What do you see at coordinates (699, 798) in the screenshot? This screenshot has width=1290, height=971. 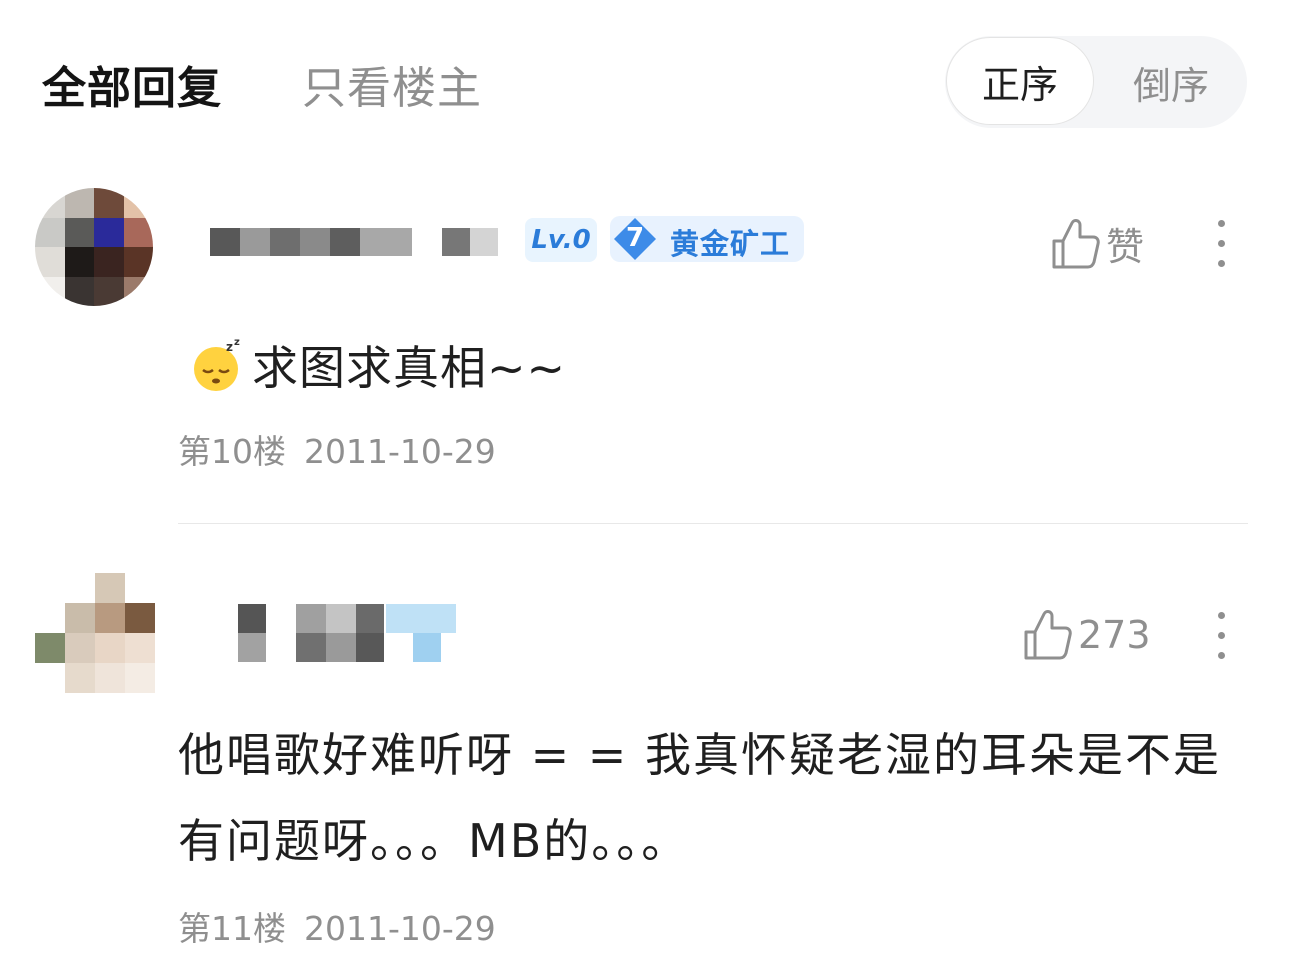 I see `comment-text: 他唱歌好难听呀 = = 我真怀疑老湿的耳朵是不是有问题呀。。。MB的。。。` at bounding box center [699, 798].